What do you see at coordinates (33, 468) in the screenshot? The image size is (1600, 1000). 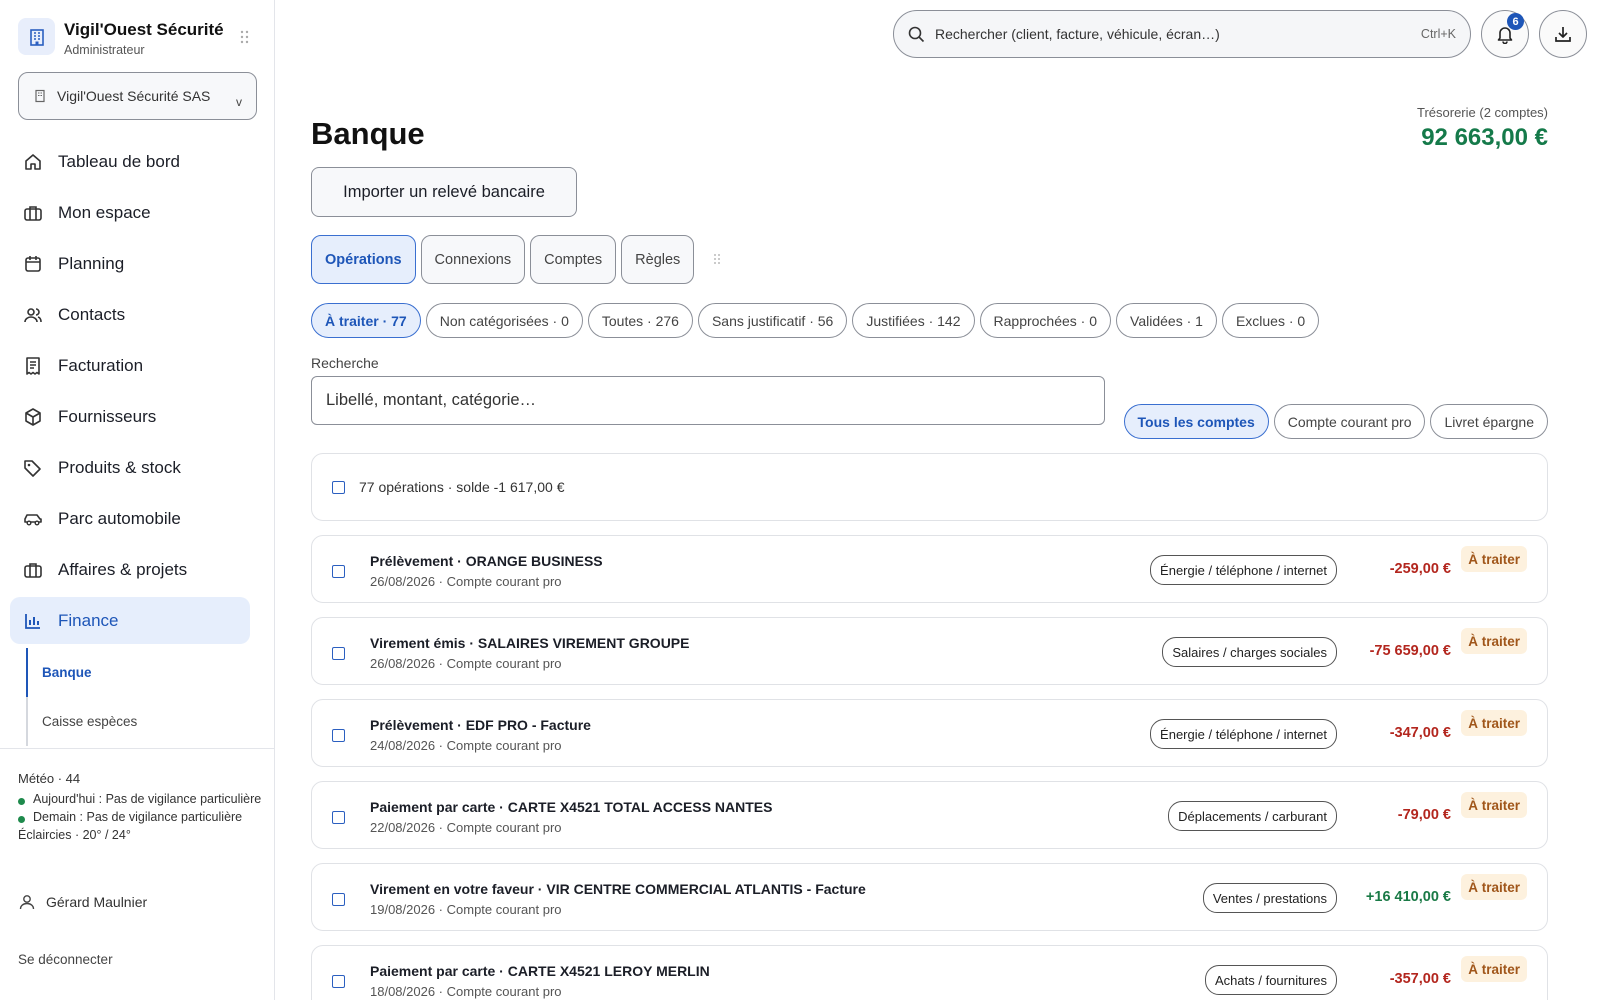 I see `tag-icon` at bounding box center [33, 468].